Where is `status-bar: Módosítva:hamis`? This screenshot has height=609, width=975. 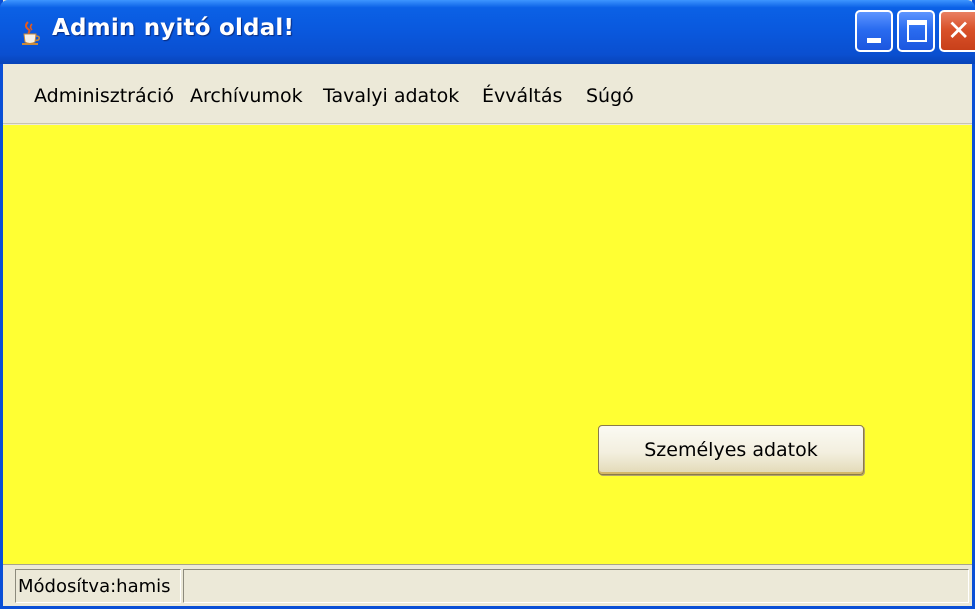 status-bar: Módosítva:hamis is located at coordinates (487, 585).